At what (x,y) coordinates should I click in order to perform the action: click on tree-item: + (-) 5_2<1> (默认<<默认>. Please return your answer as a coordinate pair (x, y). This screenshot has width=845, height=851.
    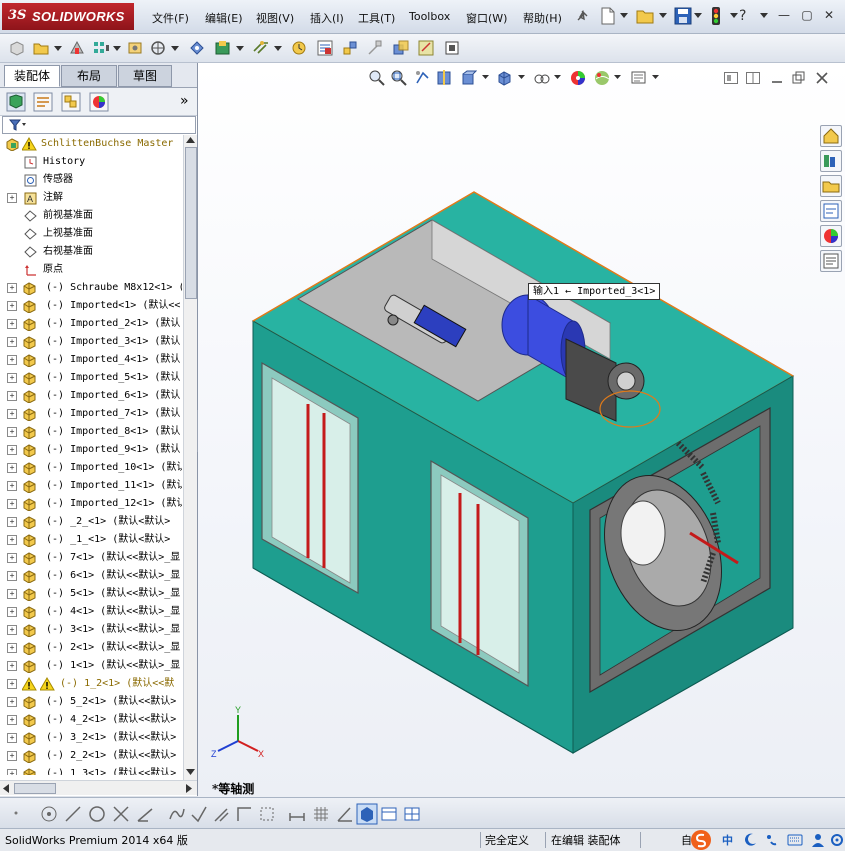
    Looking at the image, I should click on (91, 702).